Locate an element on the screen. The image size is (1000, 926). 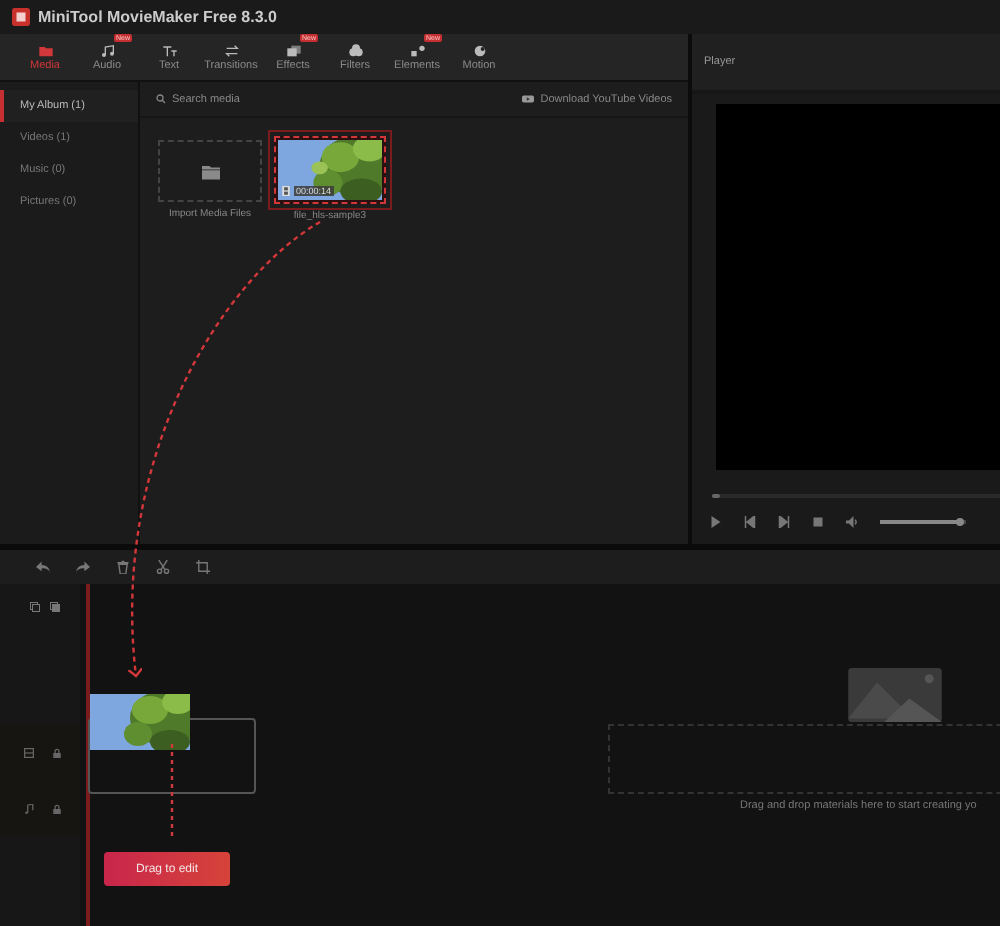
app-logo-icon is located at coordinates (21, 17).